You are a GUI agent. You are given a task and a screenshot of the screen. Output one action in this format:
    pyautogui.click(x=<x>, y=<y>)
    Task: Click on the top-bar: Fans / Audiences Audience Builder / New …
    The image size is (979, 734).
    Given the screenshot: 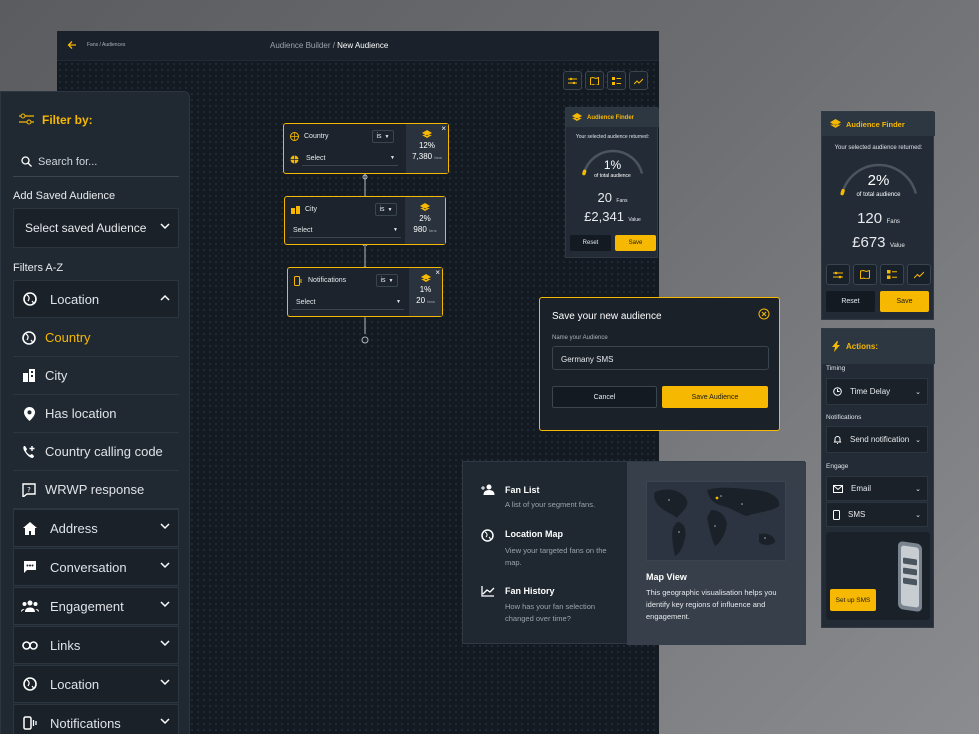 What is the action you would take?
    pyautogui.click(x=358, y=46)
    